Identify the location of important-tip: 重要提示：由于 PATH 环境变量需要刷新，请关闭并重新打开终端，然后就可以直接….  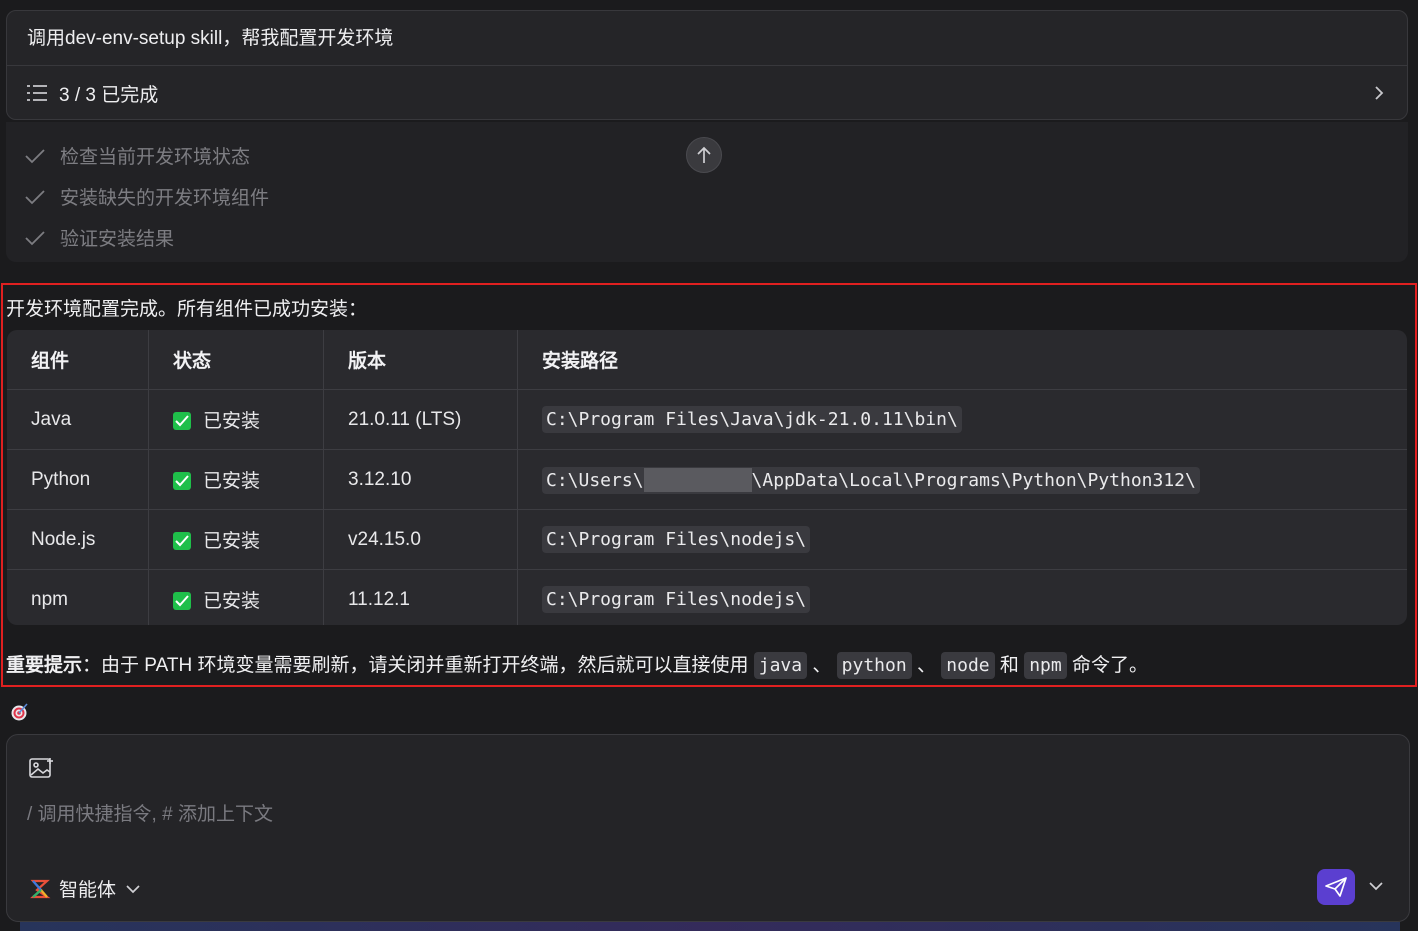
(577, 664).